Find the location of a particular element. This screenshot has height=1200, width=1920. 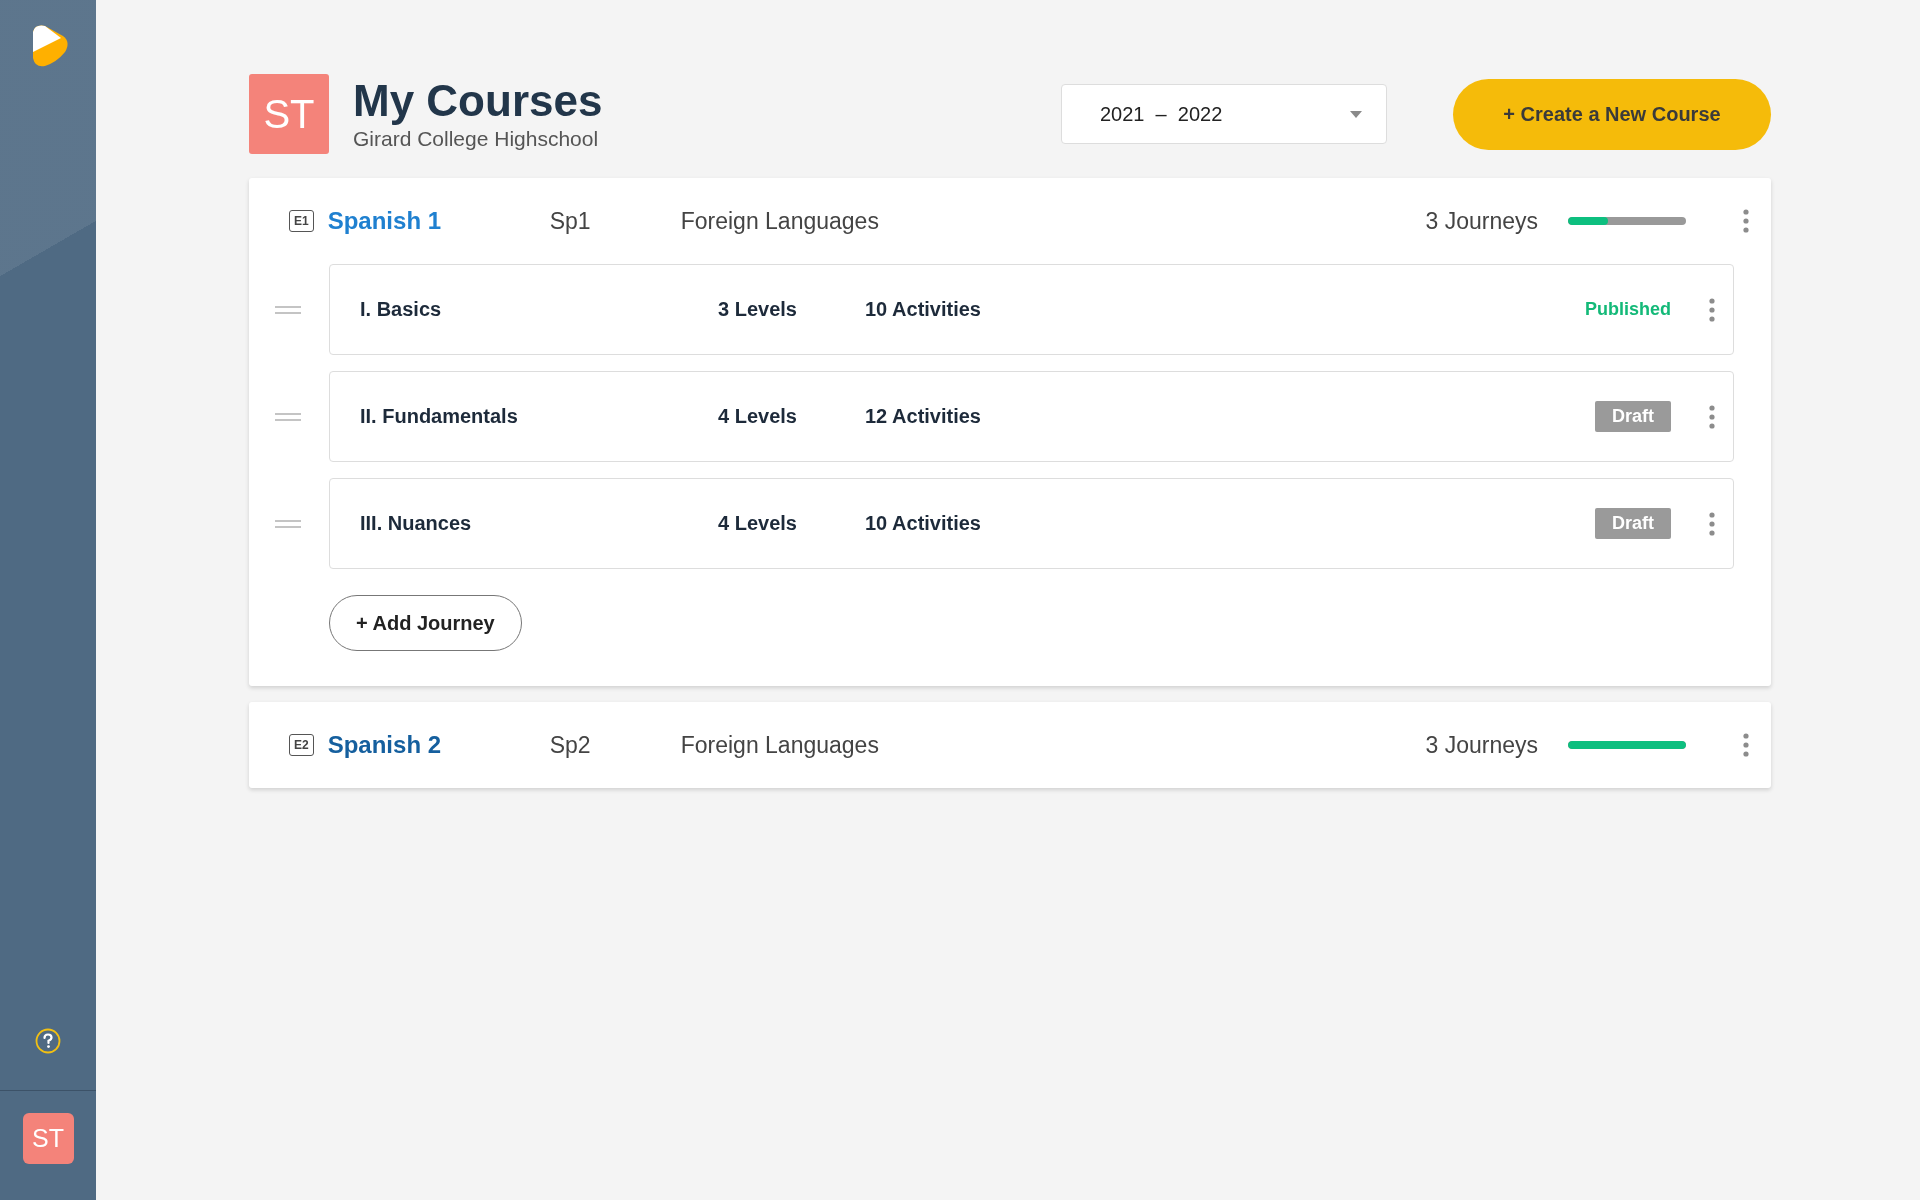

caret-icon is located at coordinates (1356, 114).